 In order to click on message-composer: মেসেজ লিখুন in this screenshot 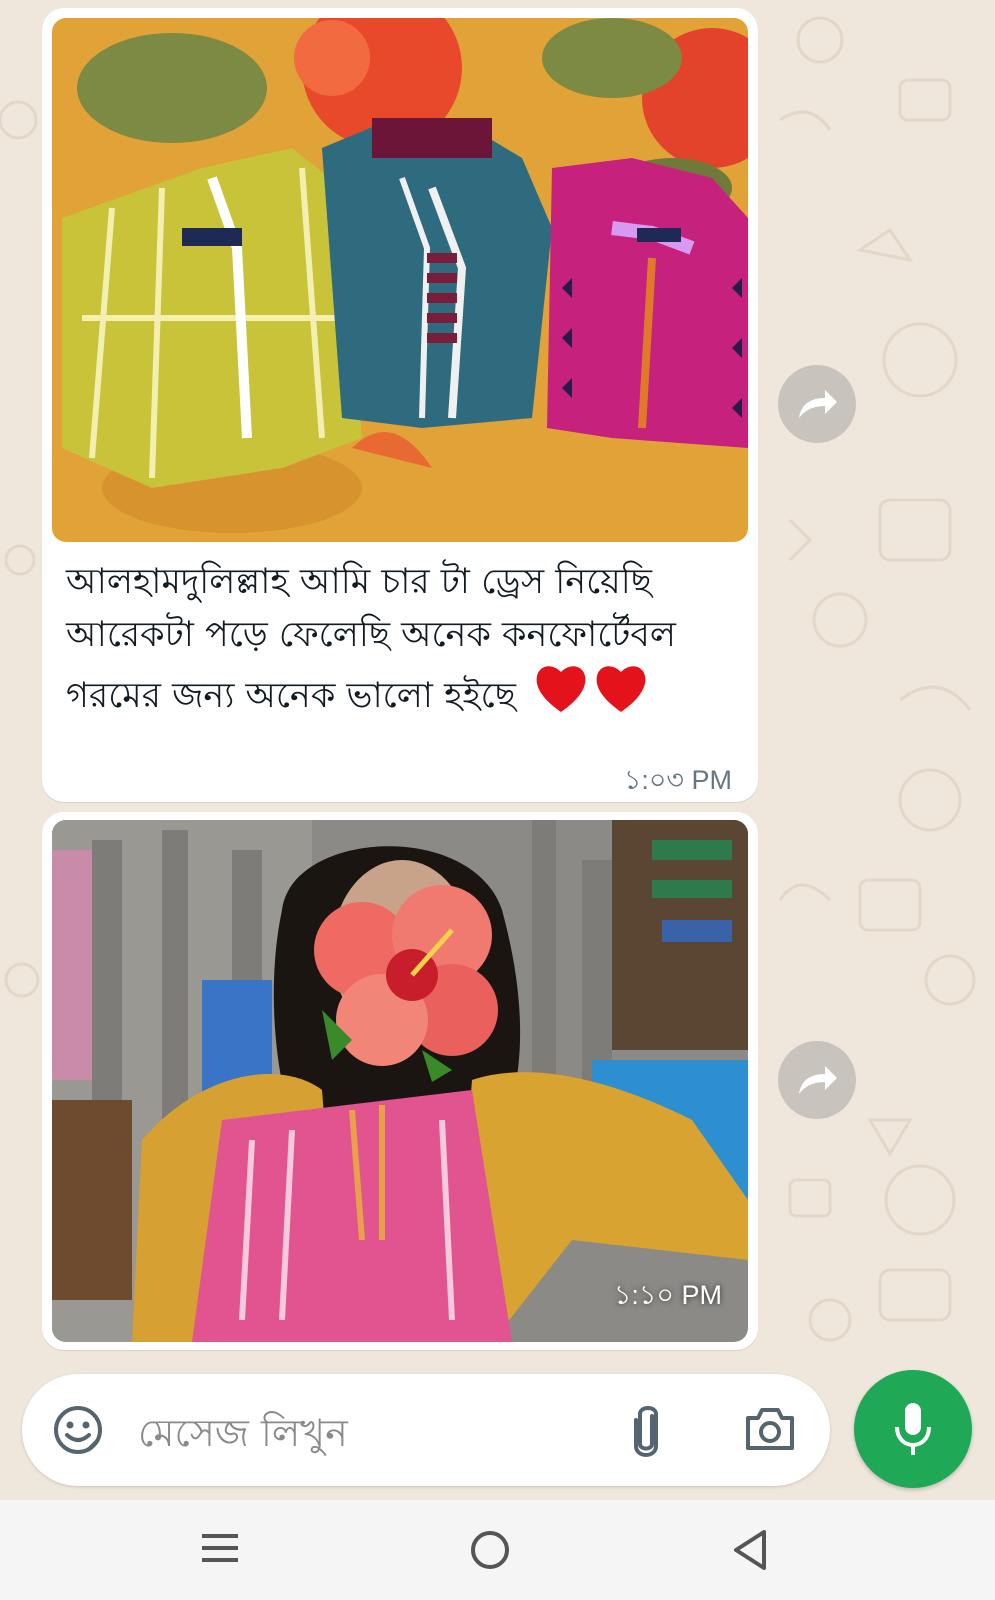, I will do `click(426, 1430)`.